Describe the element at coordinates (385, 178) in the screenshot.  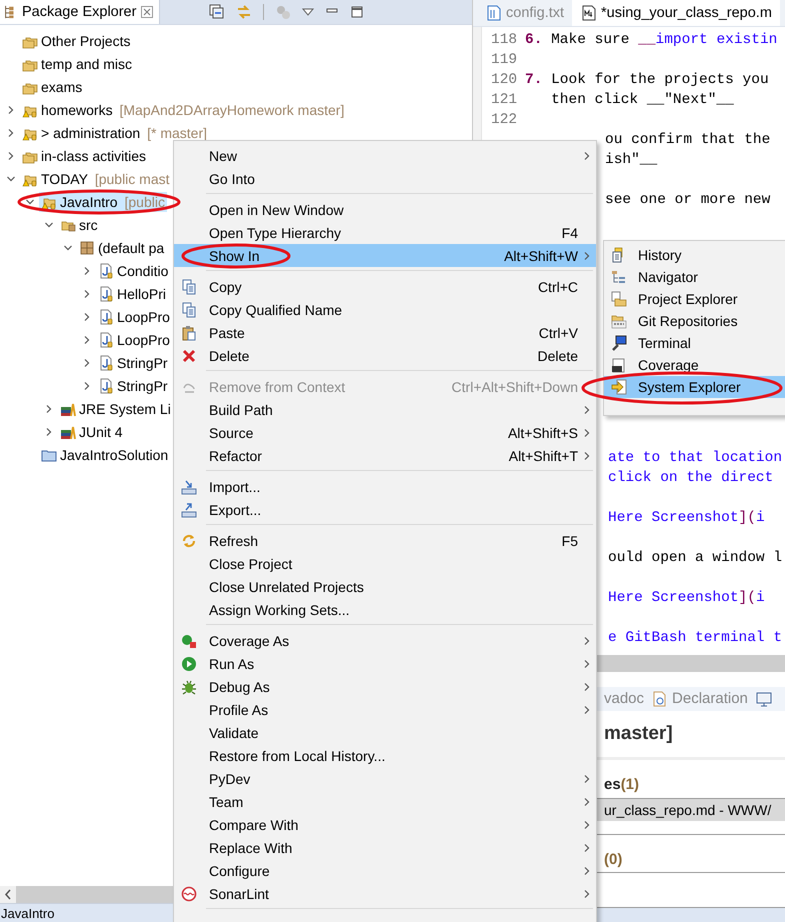
I see `menu-item: Go Into` at that location.